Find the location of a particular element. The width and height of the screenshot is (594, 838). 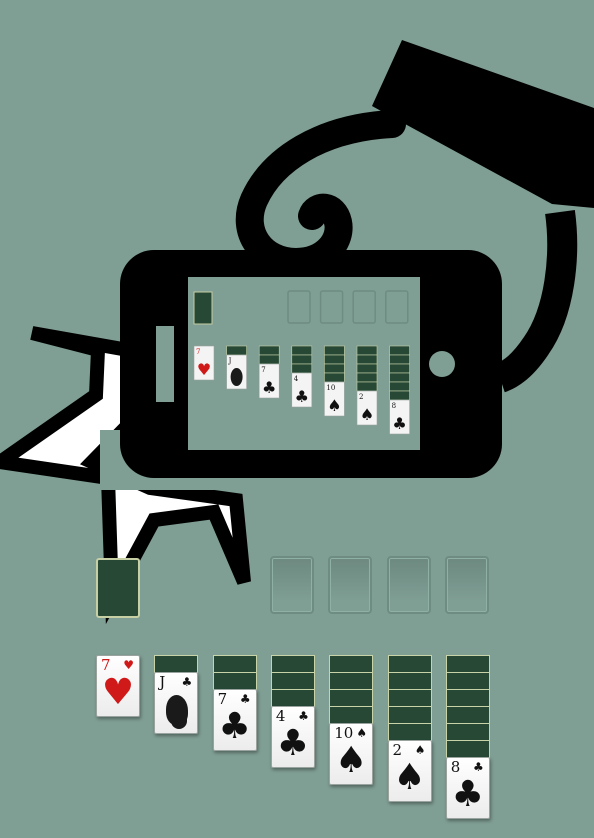

playing-card: 2 ♠ ♠ is located at coordinates (409, 771).